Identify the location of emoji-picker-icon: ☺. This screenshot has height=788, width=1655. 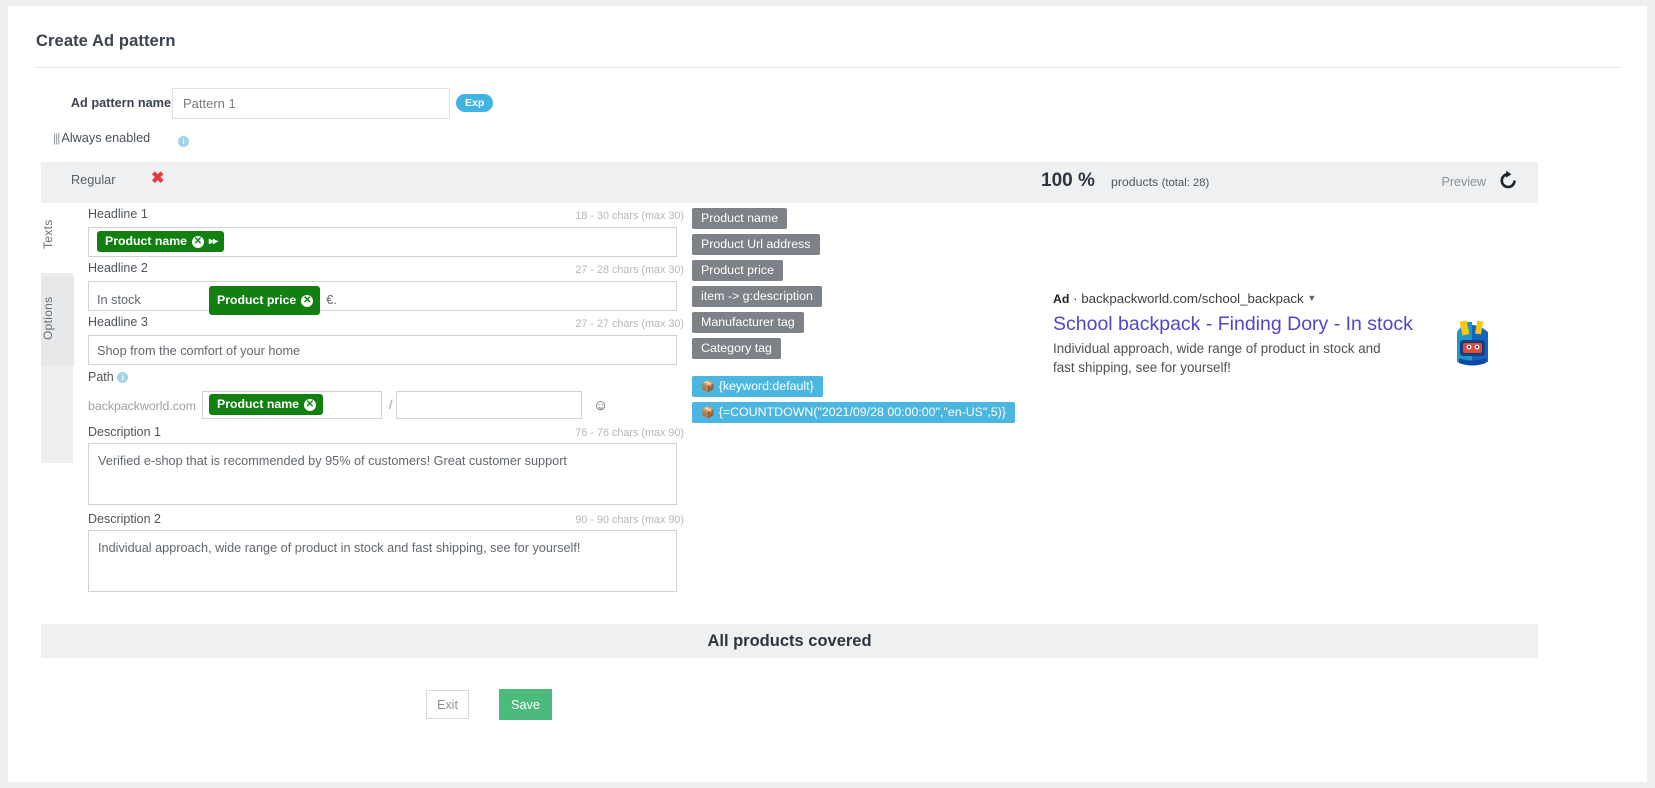
(600, 405).